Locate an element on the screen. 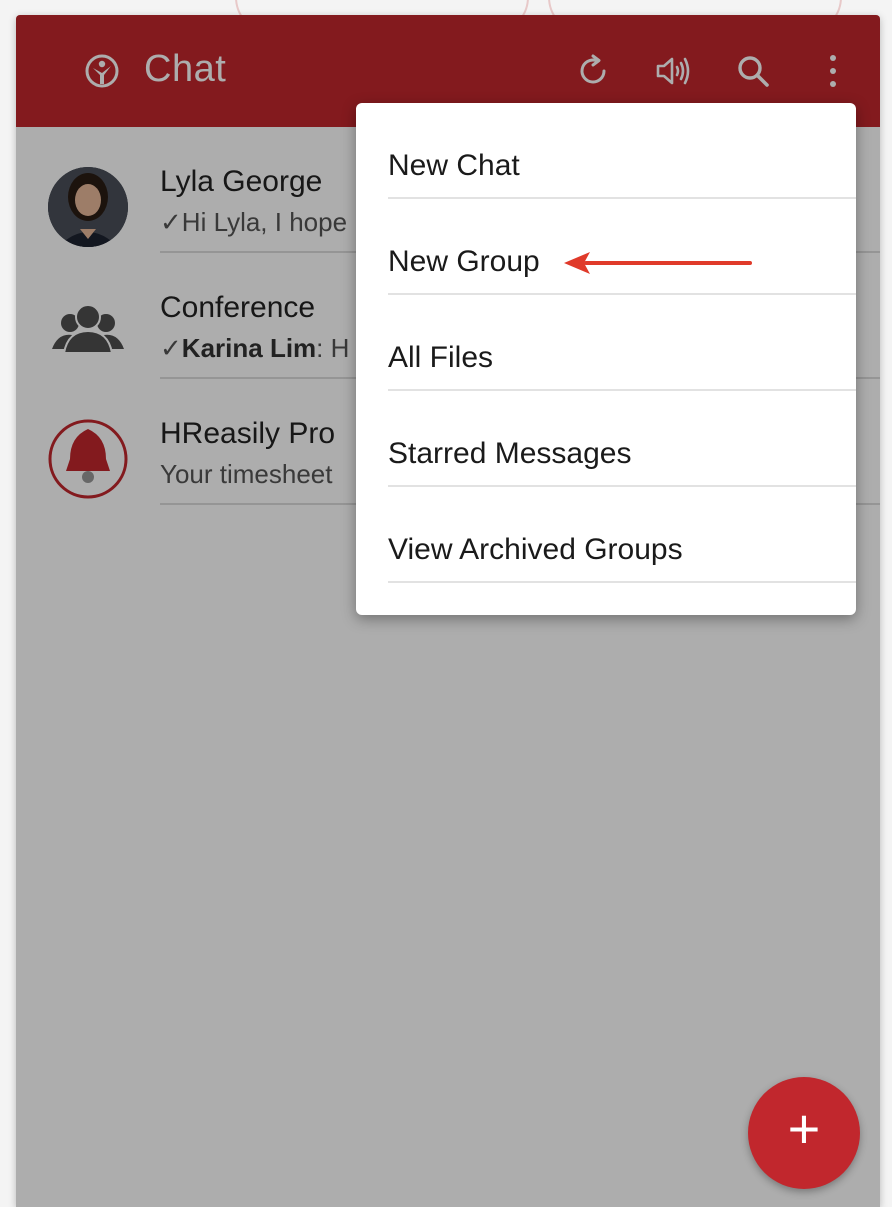 Image resolution: width=892 pixels, height=1207 pixels. divider is located at coordinates (622, 582).